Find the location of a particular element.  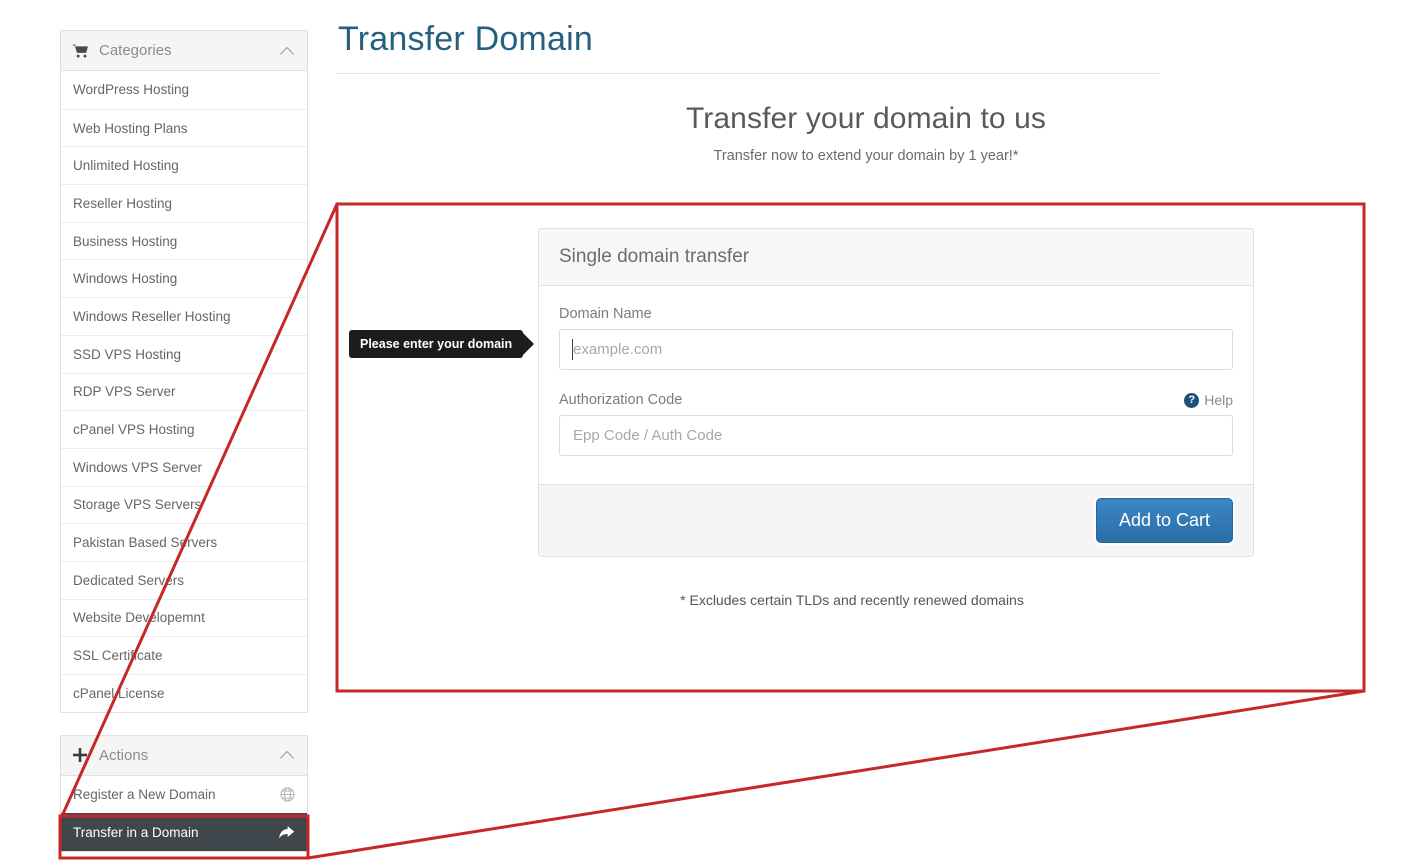

sidebar-item-label: Pakistan Based Servers is located at coordinates (145, 543).